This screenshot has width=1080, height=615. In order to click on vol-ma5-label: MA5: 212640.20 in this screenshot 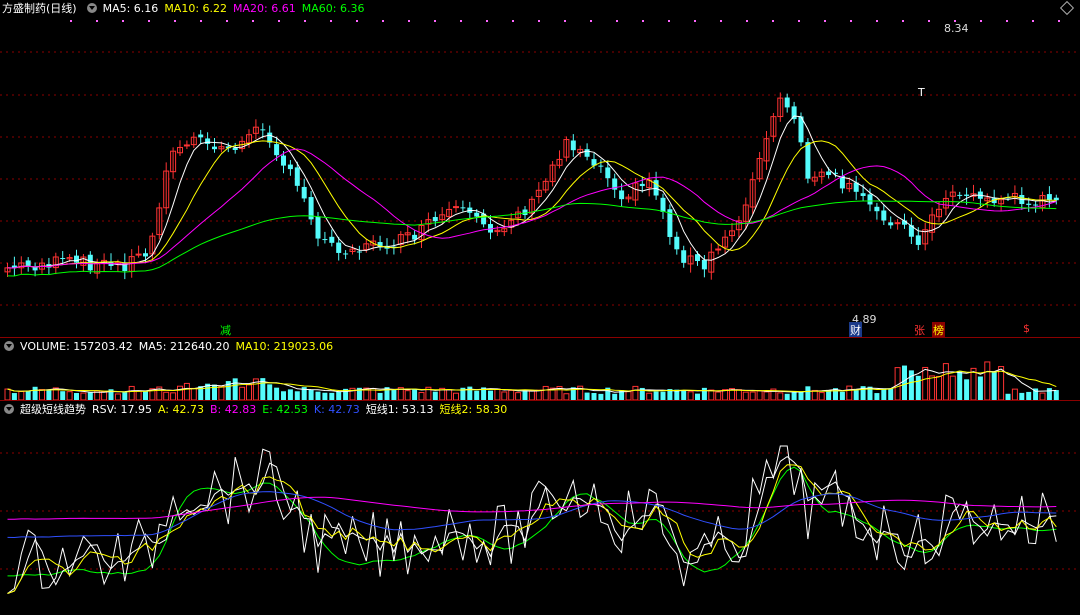, I will do `click(184, 346)`.